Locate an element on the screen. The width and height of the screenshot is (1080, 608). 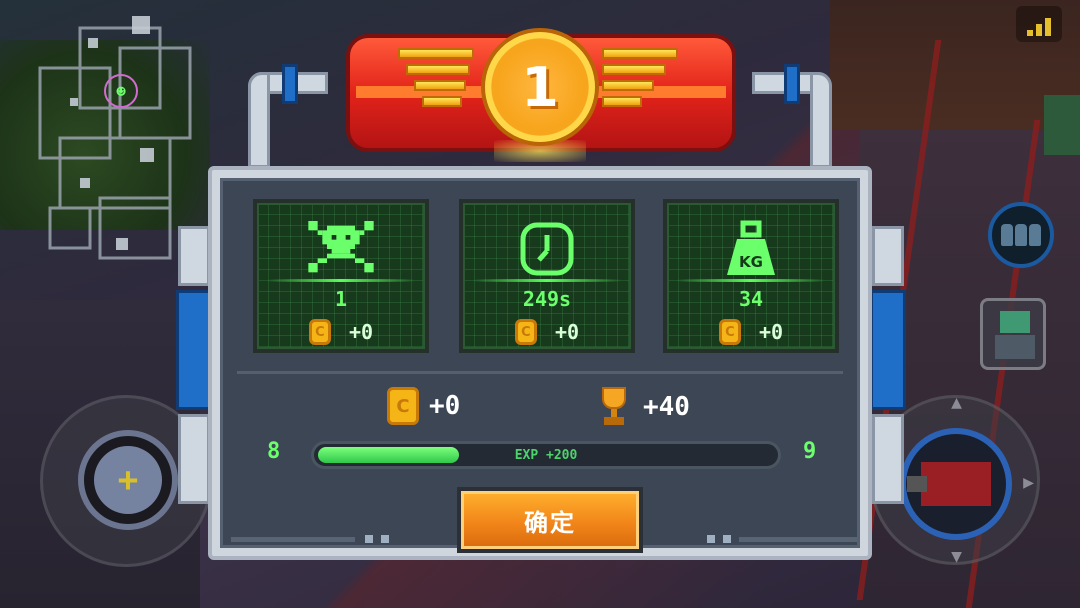
stat-card-time: 249s C +0 is located at coordinates (547, 276).